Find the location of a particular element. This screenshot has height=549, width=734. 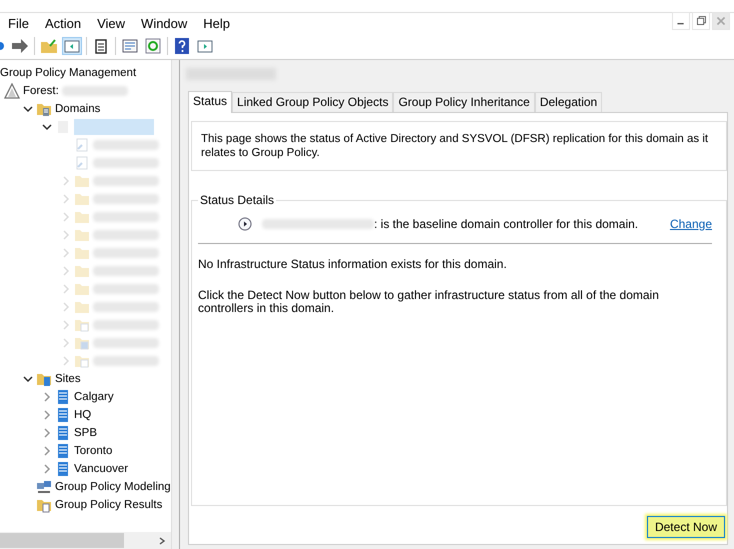

properties-icon is located at coordinates (130, 46).